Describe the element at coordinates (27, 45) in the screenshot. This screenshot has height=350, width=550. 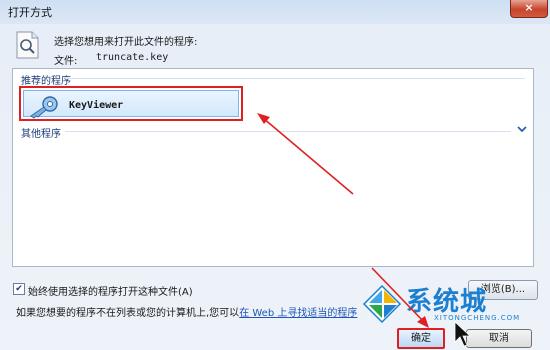
I see `file-search-icon` at that location.